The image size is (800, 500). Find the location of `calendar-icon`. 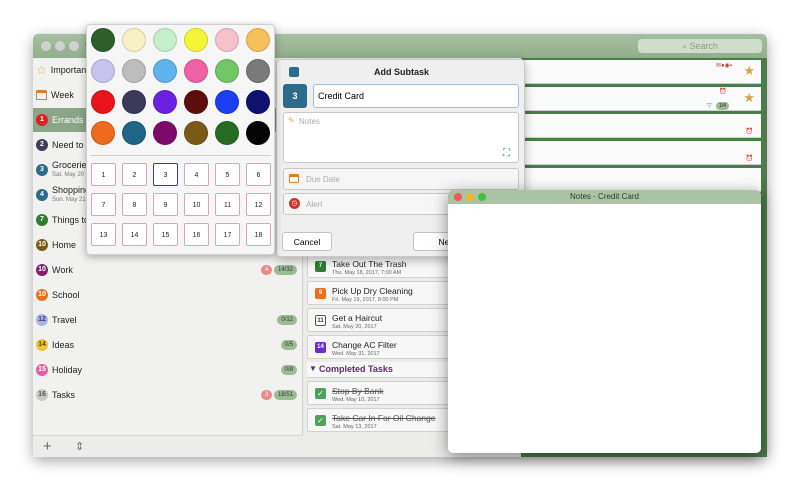

calendar-icon is located at coordinates (294, 178).